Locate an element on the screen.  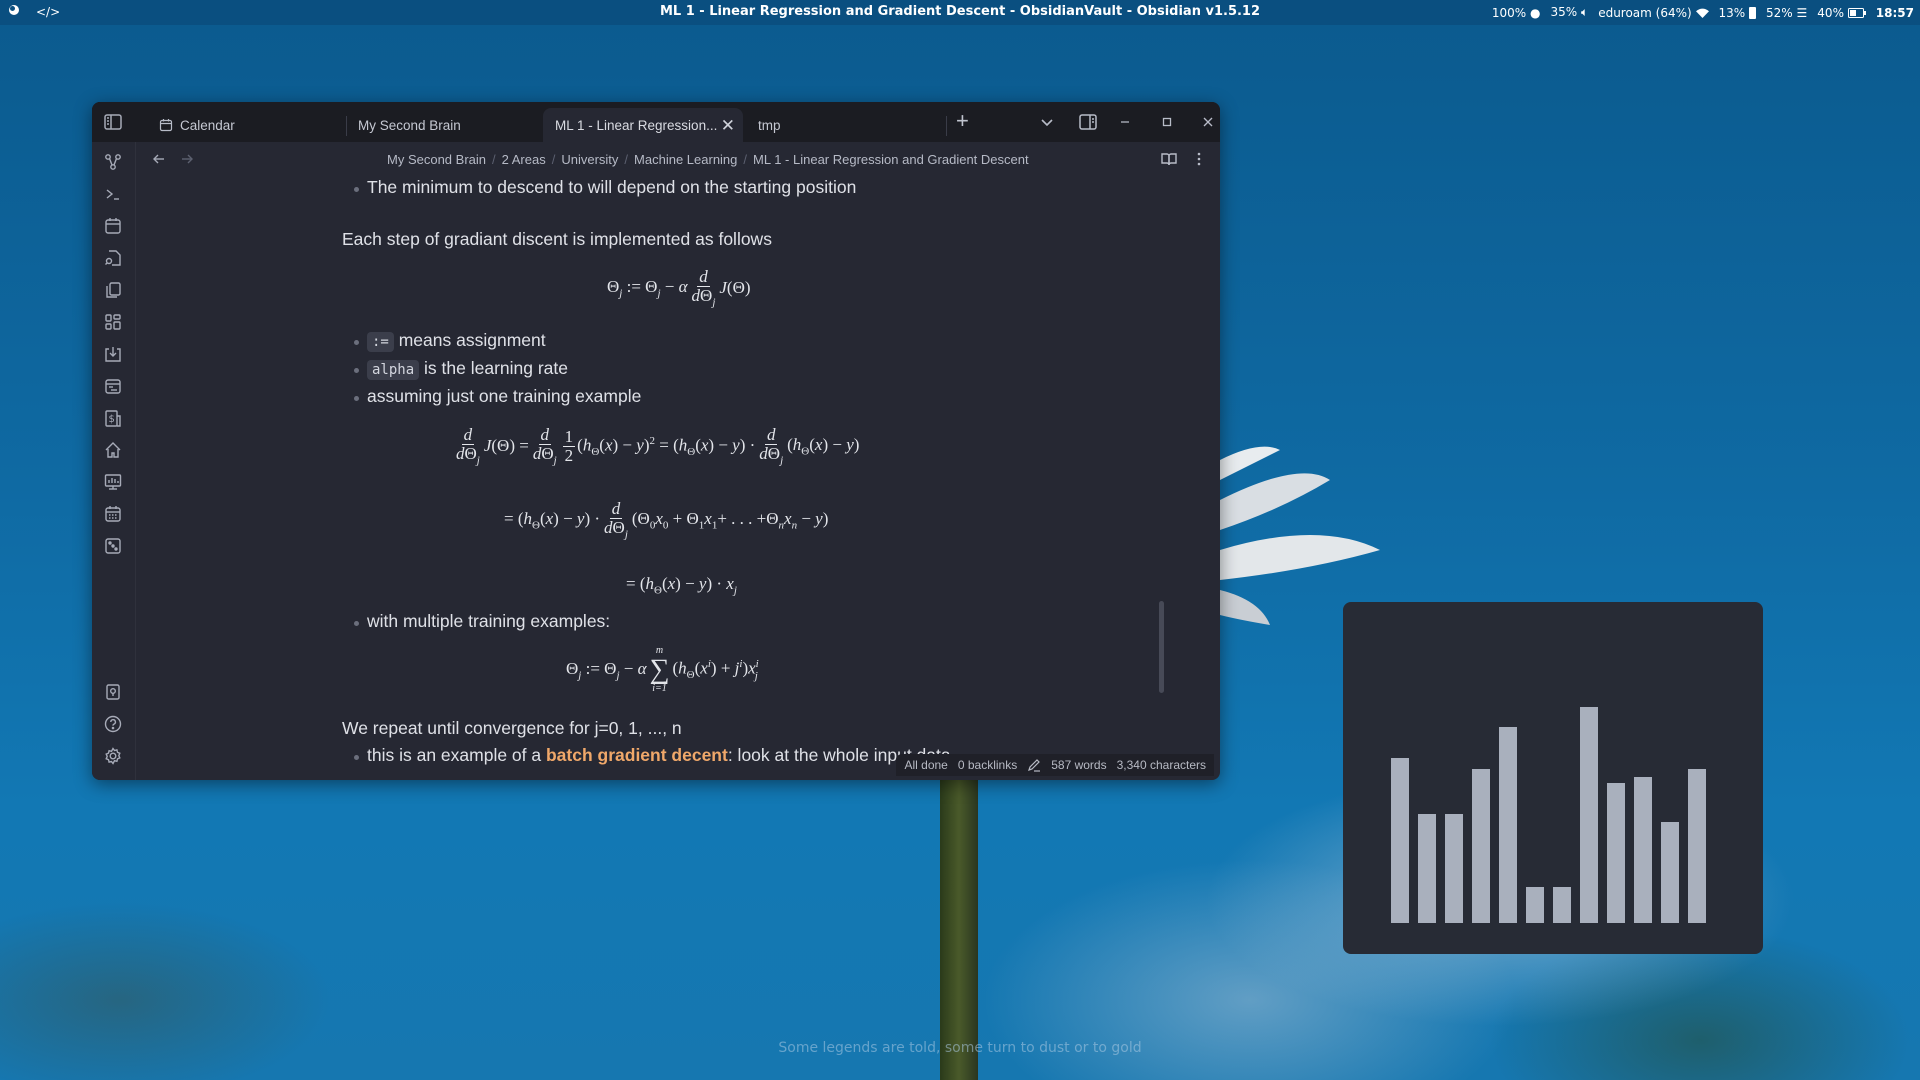
cpu-indicator: 13% is located at coordinates (1738, 13).